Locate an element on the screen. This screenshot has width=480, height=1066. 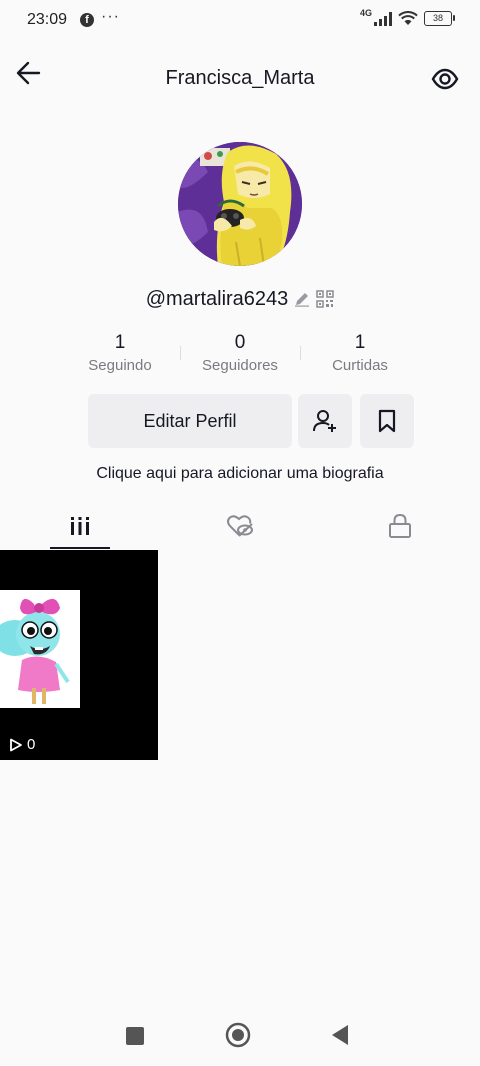
profile-views-button is located at coordinates (445, 79).